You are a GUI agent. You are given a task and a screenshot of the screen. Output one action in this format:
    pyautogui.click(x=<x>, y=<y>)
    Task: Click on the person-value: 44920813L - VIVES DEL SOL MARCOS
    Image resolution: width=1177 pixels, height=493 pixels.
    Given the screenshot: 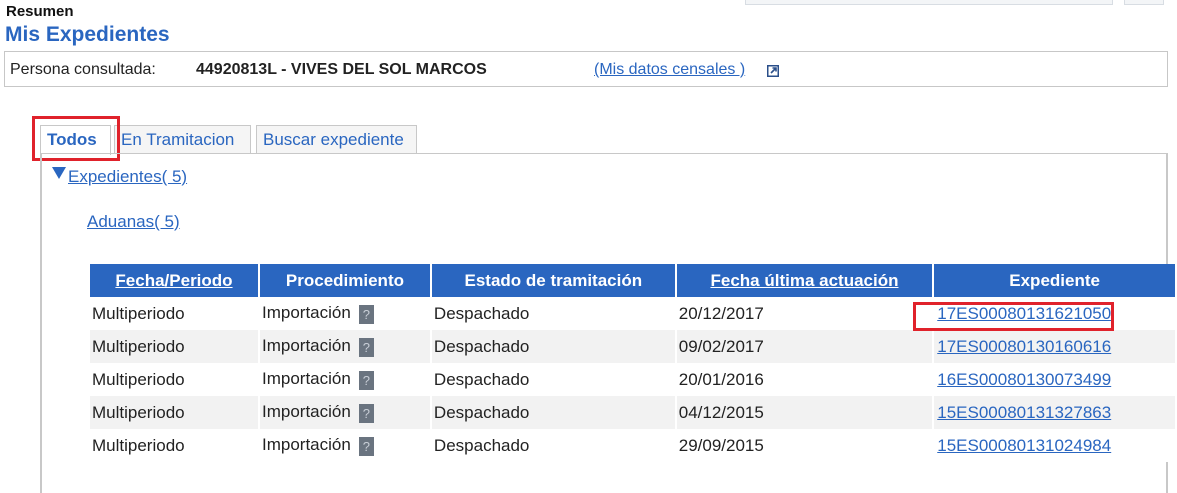 What is the action you would take?
    pyautogui.click(x=341, y=69)
    